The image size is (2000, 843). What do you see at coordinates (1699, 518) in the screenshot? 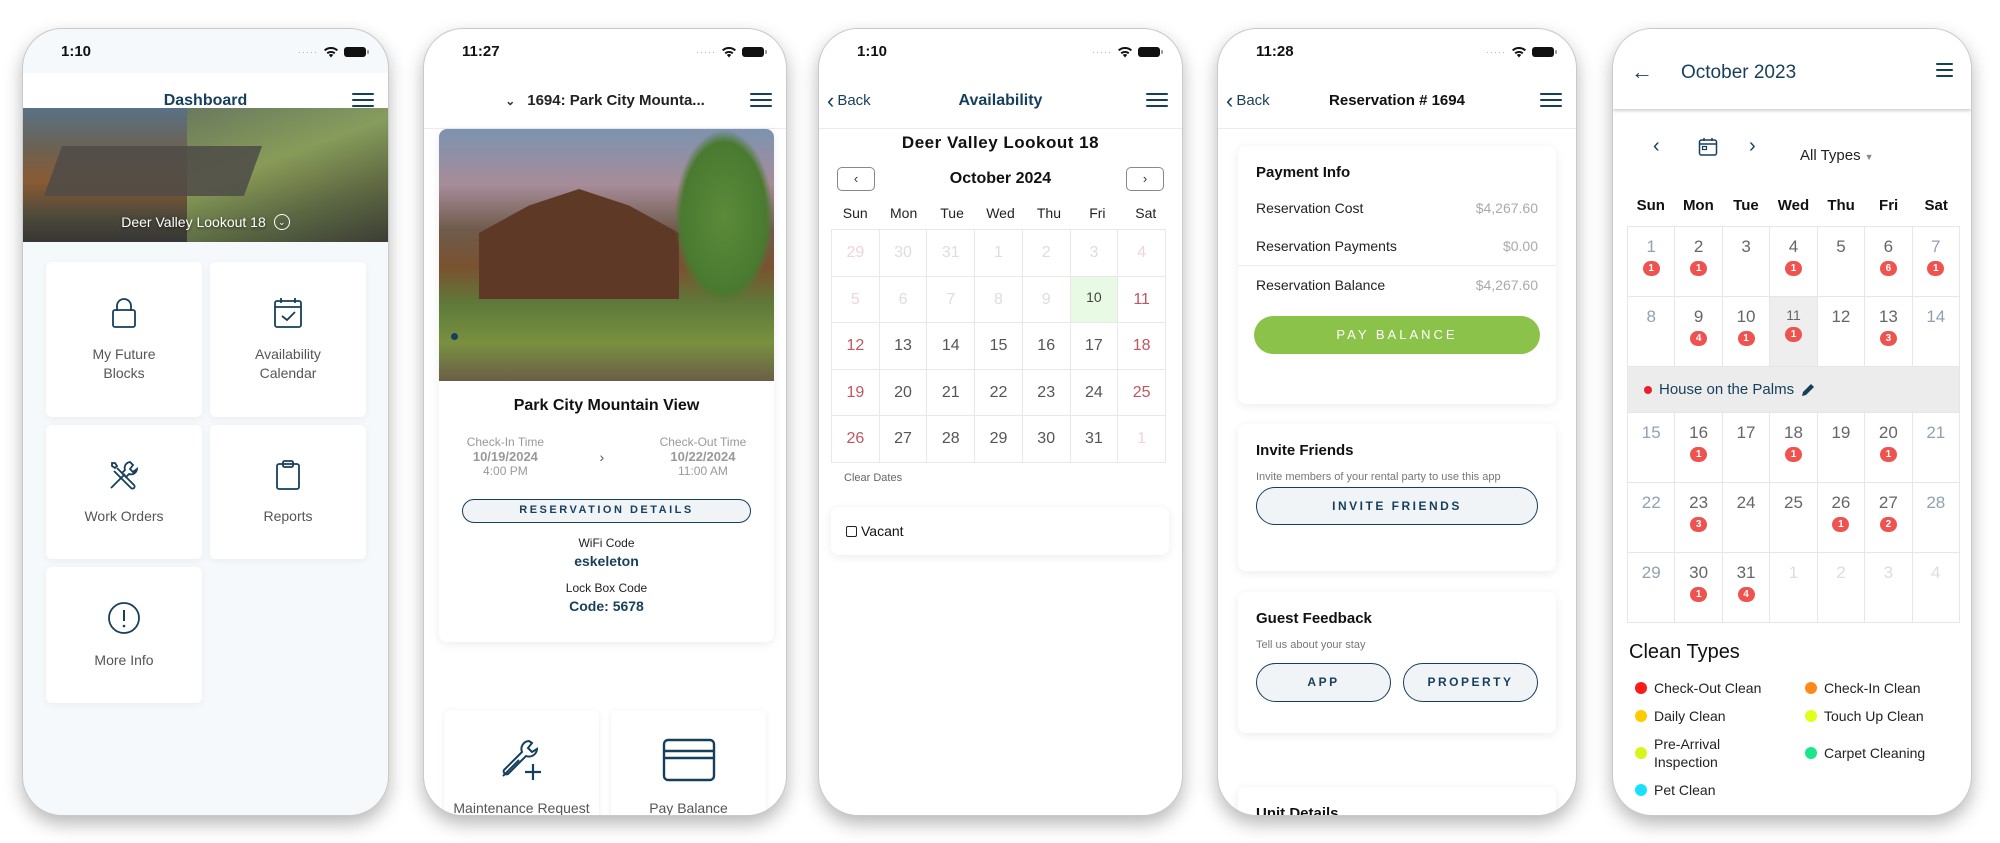
I see `calendar-day: 23 3` at bounding box center [1699, 518].